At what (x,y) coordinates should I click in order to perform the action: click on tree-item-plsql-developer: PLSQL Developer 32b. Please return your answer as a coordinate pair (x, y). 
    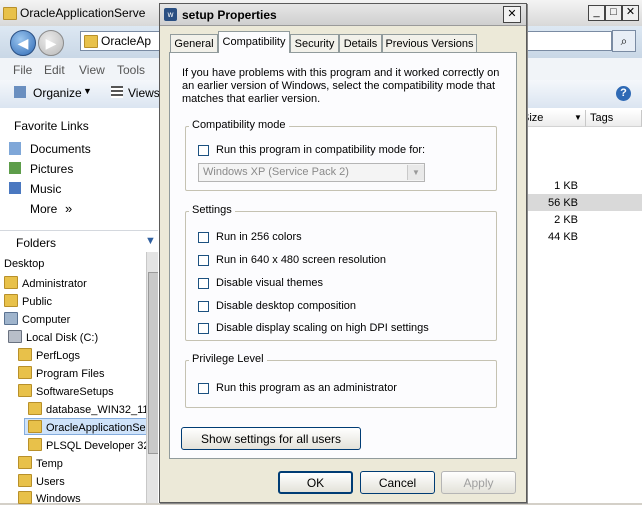
    Looking at the image, I should click on (92, 445).